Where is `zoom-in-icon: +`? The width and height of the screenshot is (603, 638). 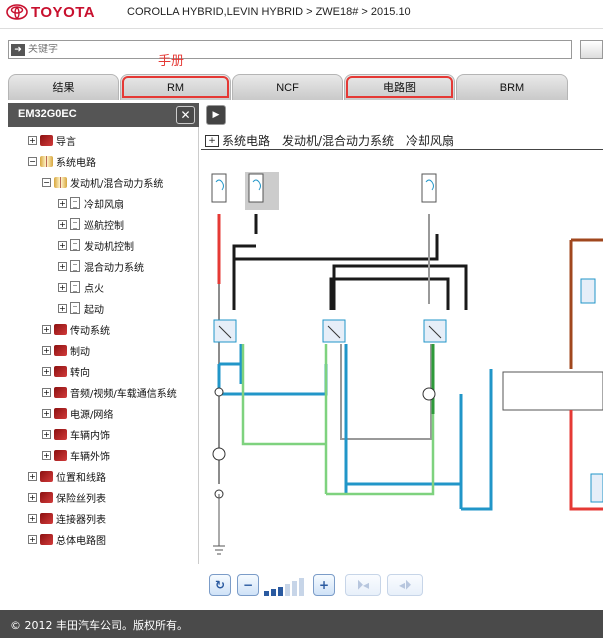
zoom-in-icon: + is located at coordinates (324, 585).